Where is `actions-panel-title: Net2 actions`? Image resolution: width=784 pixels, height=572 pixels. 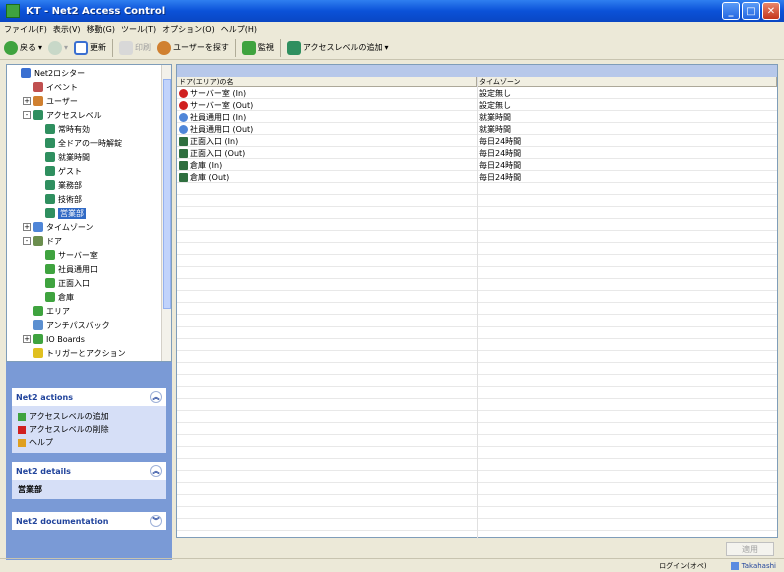 actions-panel-title: Net2 actions is located at coordinates (44, 397).